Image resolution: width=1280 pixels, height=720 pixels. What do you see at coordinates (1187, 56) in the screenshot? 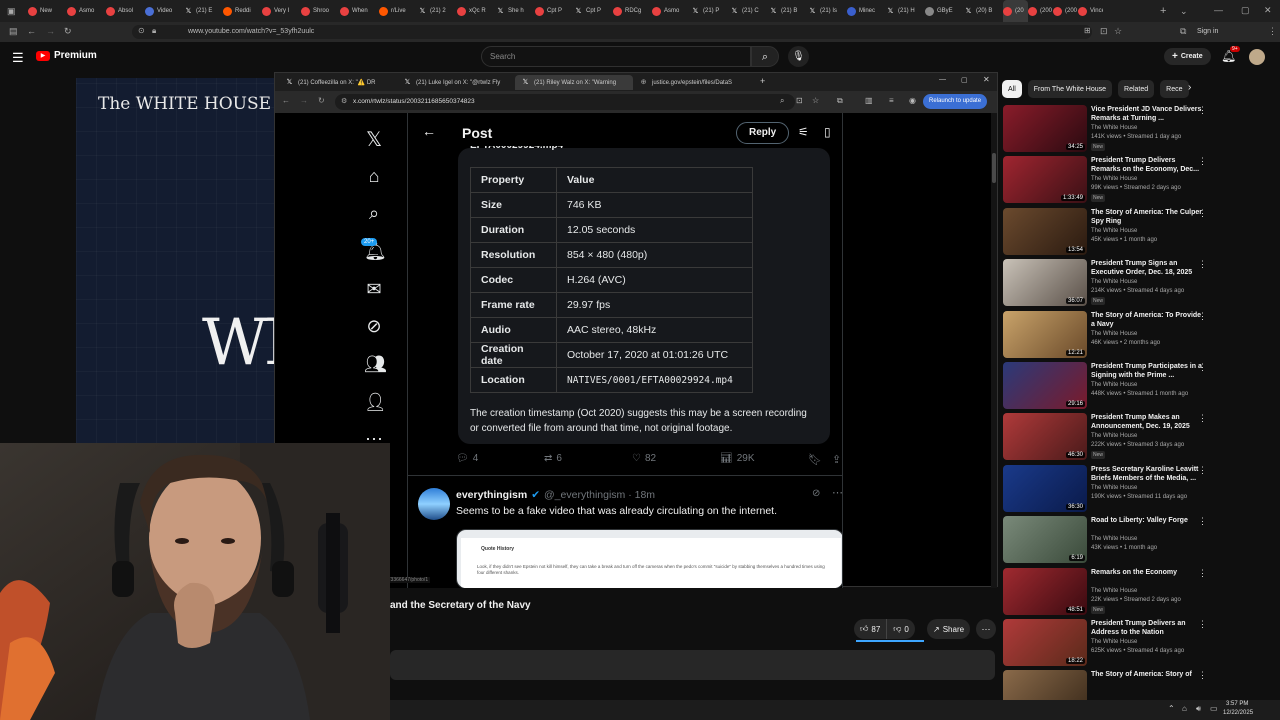
I see `create-button: + Create` at bounding box center [1187, 56].